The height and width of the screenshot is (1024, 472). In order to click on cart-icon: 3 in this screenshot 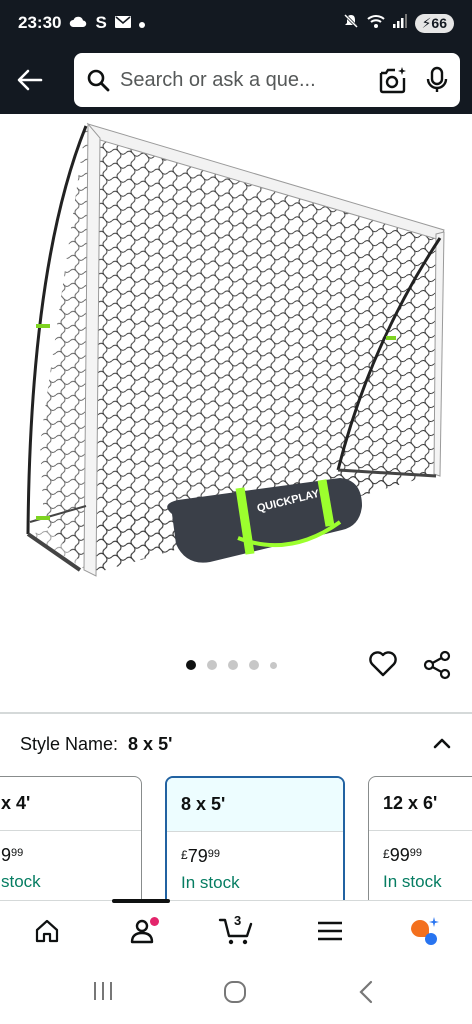, I will do `click(236, 931)`.